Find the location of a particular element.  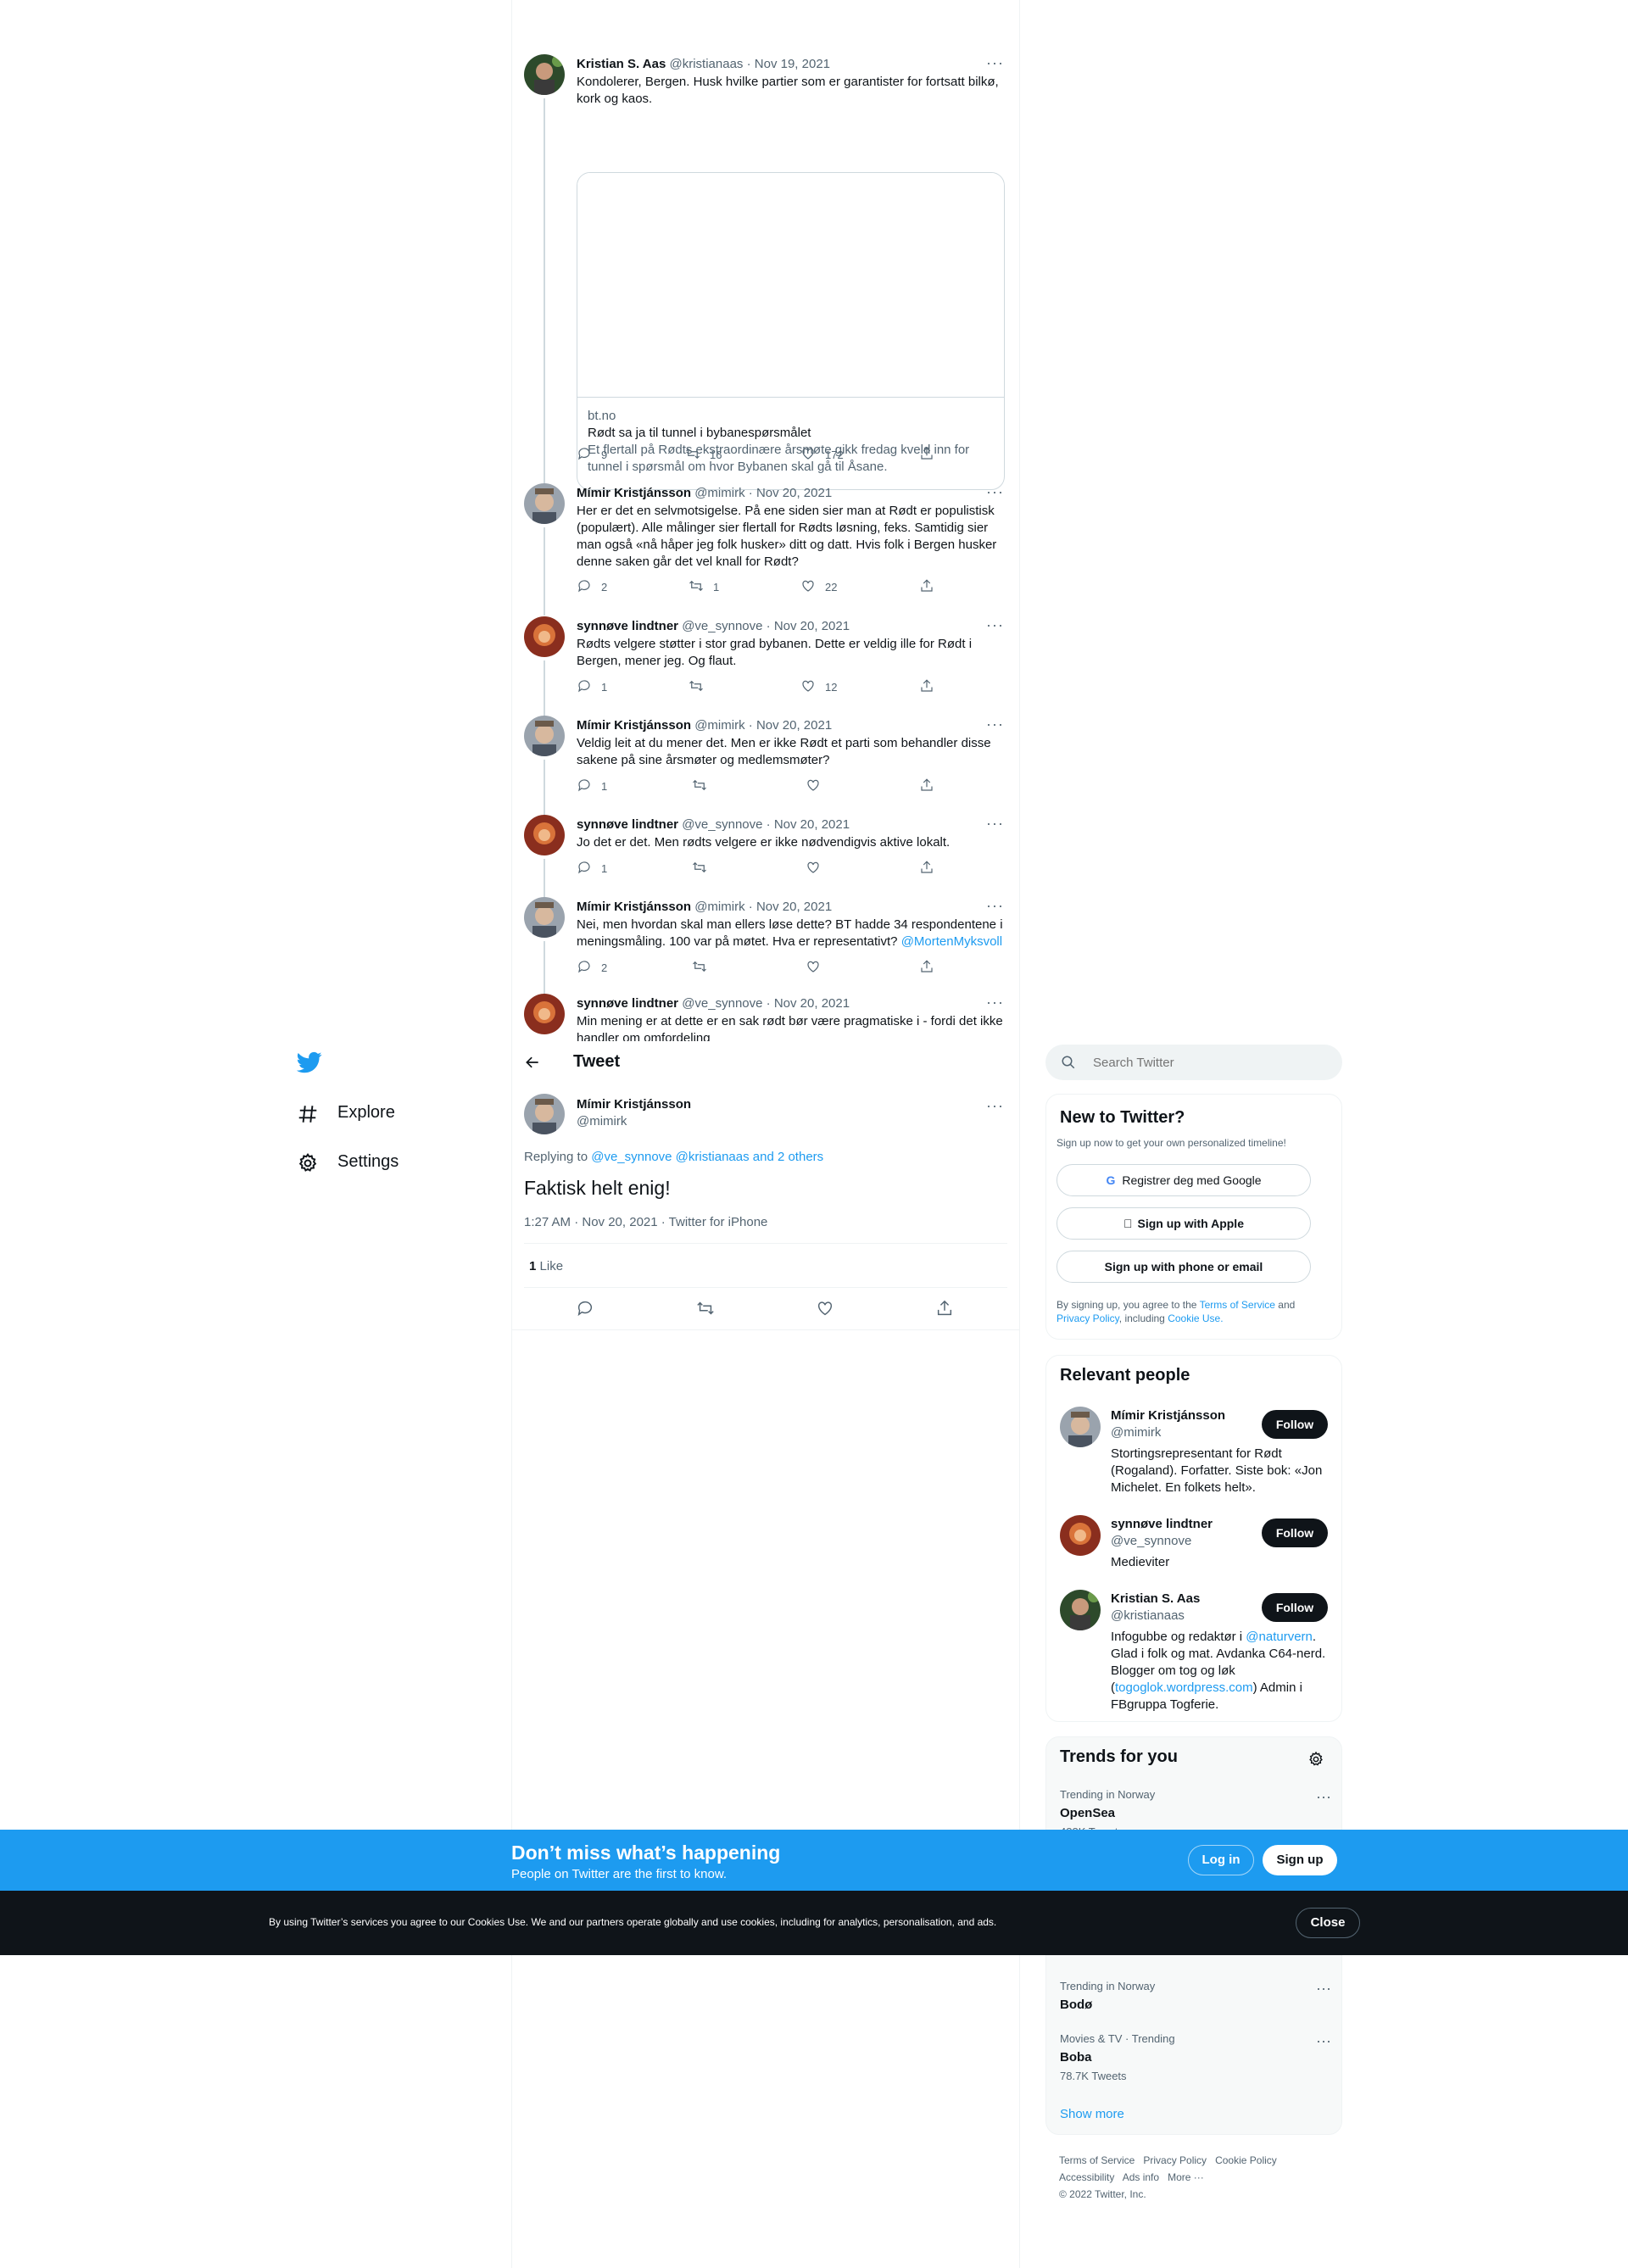

author-name: Kristian S. Aas is located at coordinates (621, 64).